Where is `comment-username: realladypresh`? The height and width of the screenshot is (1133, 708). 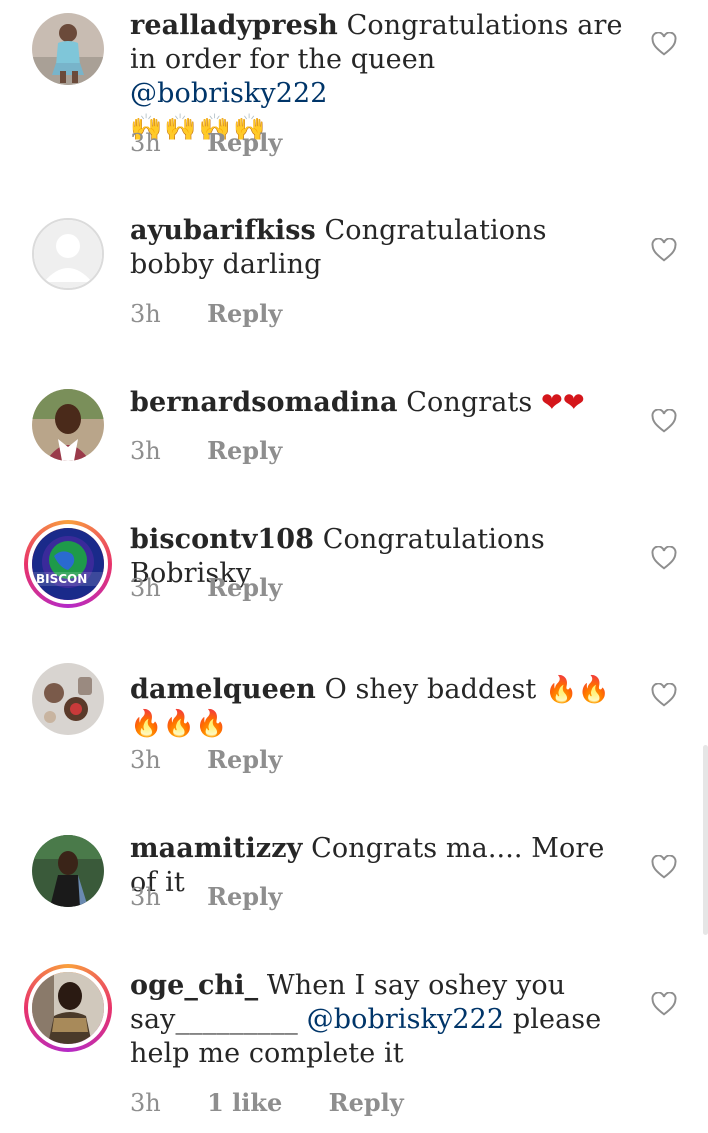 comment-username: realladypresh is located at coordinates (234, 25).